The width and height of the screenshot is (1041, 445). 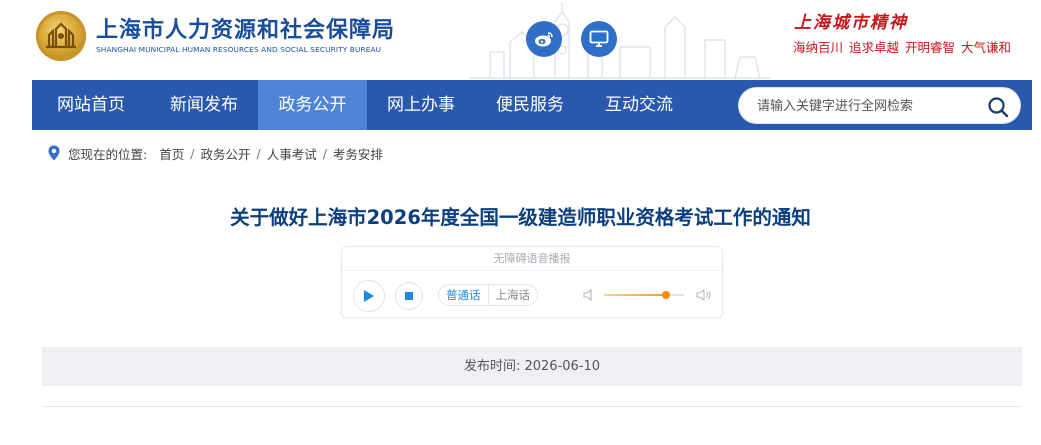 I want to click on language-option-mandarin: 普通话, so click(x=464, y=295).